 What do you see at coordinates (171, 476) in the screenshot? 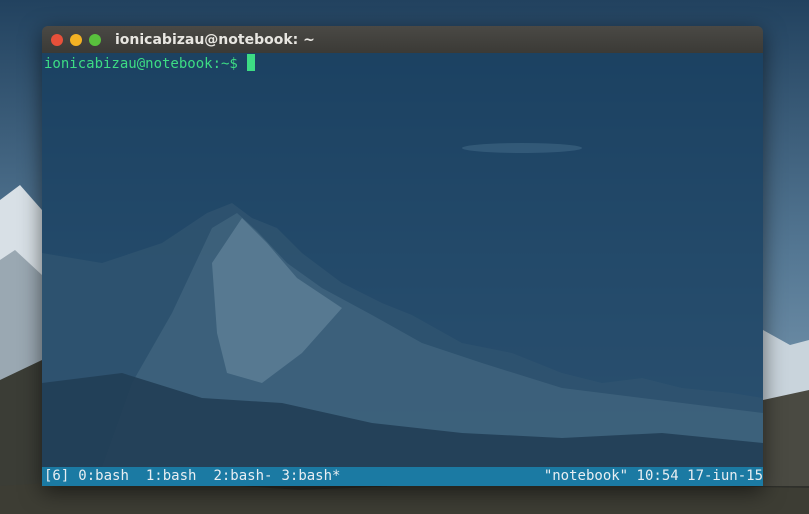
I see `tmux-window-1: 1:bash` at bounding box center [171, 476].